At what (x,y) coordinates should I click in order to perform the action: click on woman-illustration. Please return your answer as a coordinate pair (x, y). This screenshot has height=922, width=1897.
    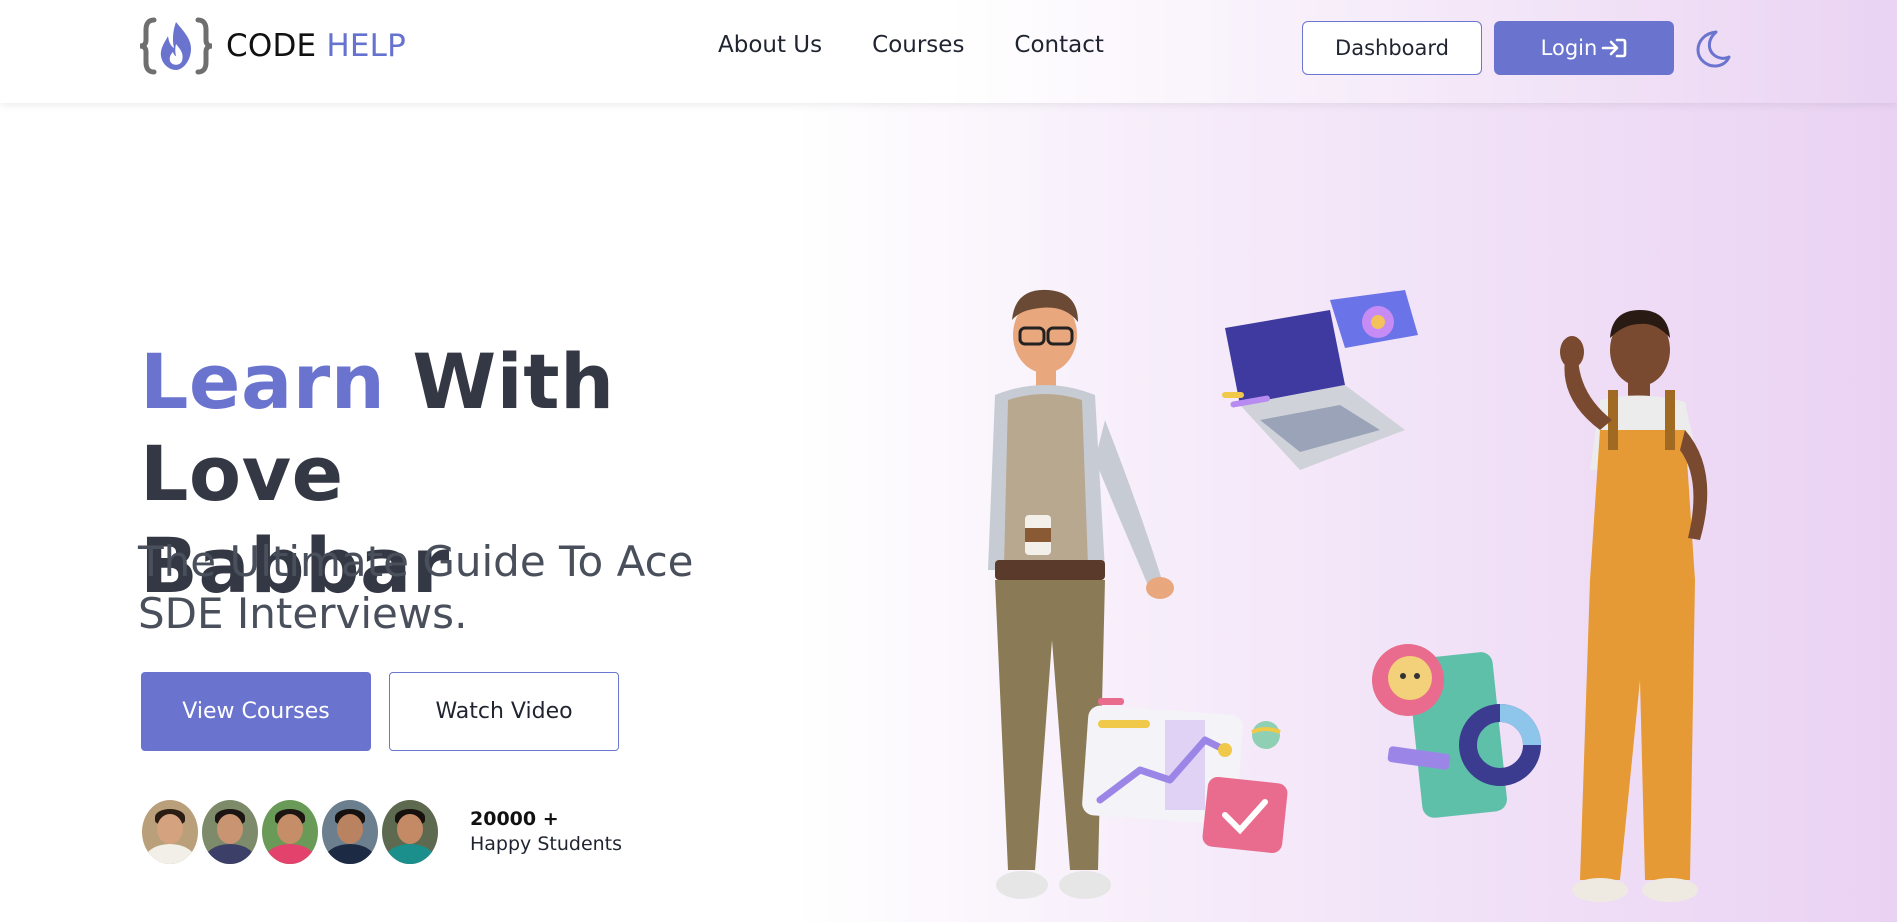
    Looking at the image, I should click on (1634, 606).